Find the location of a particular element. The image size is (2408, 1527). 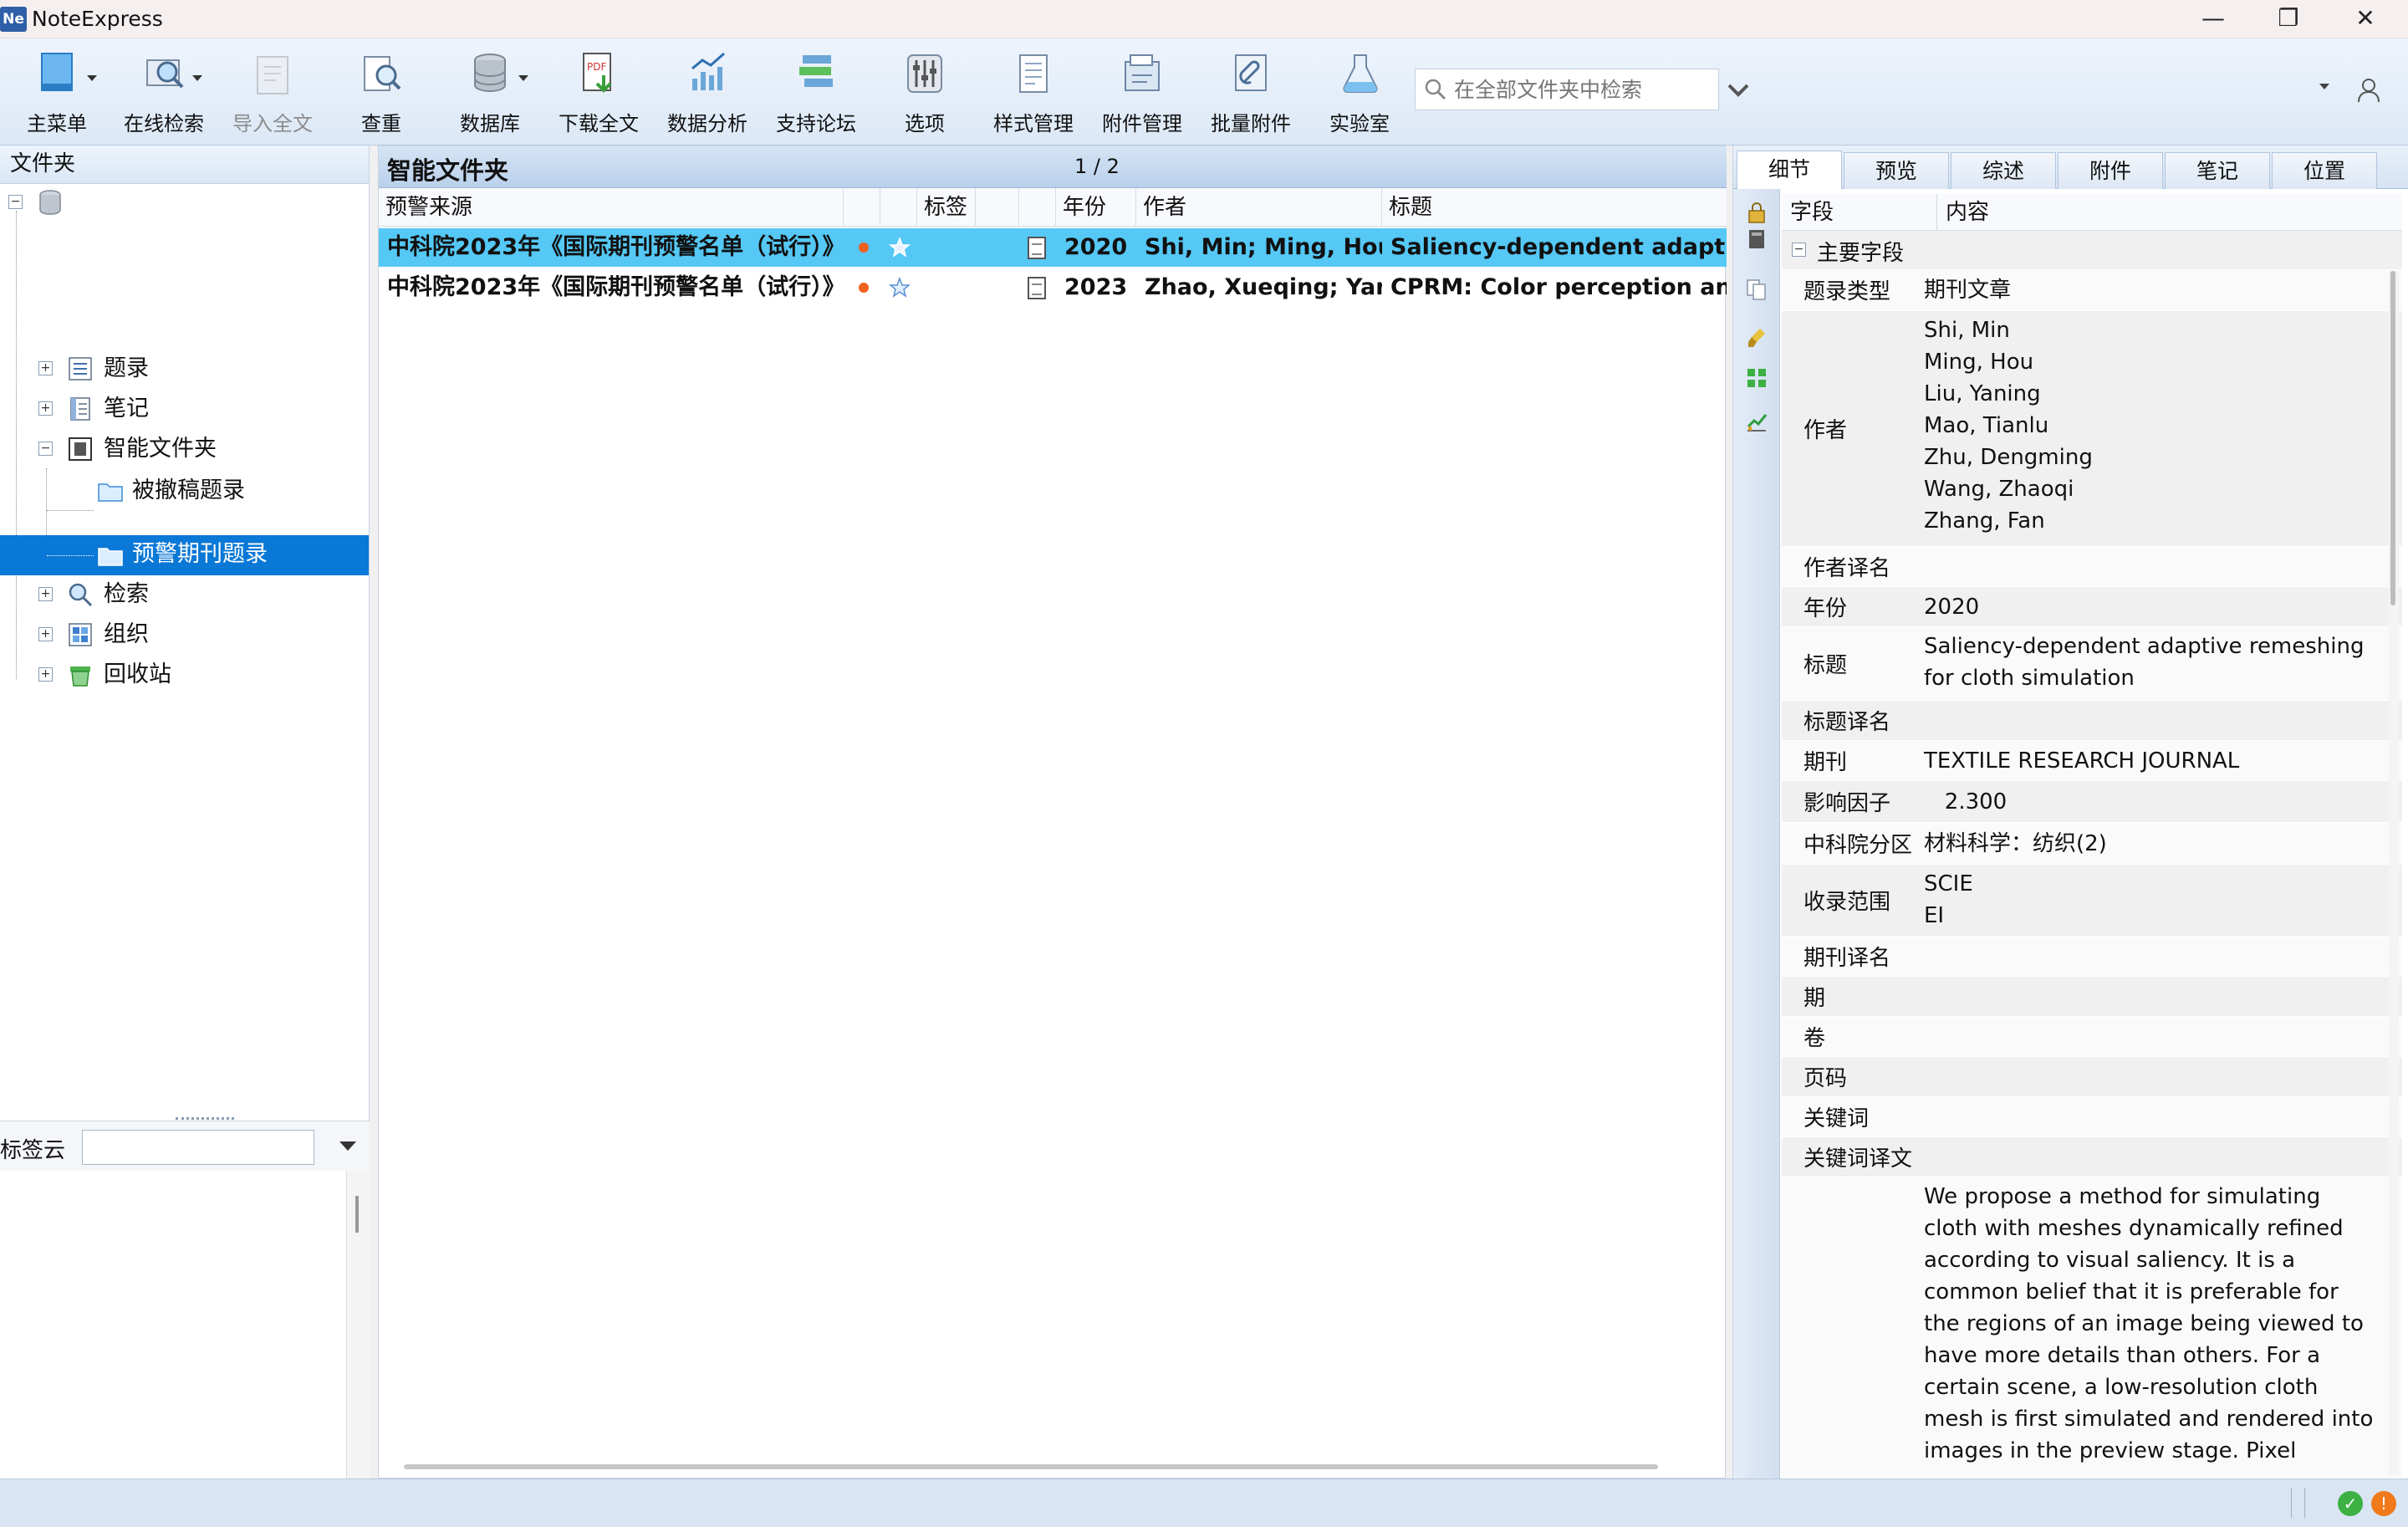

field-row-pages: 页码 is located at coordinates (2092, 1077).